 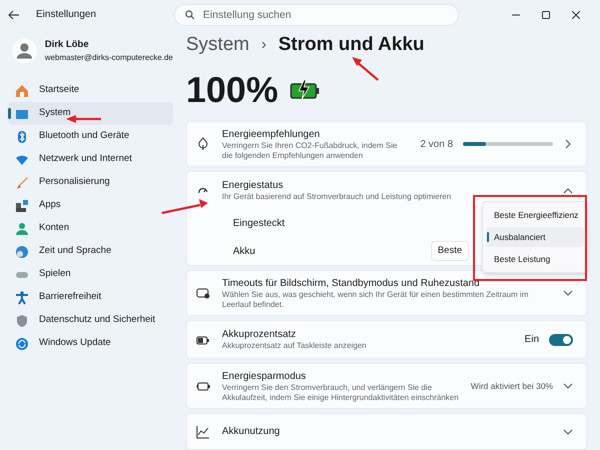 I want to click on setting-description: Akkuprozentsatz auf Taskleiste anzeigen, so click(x=295, y=346).